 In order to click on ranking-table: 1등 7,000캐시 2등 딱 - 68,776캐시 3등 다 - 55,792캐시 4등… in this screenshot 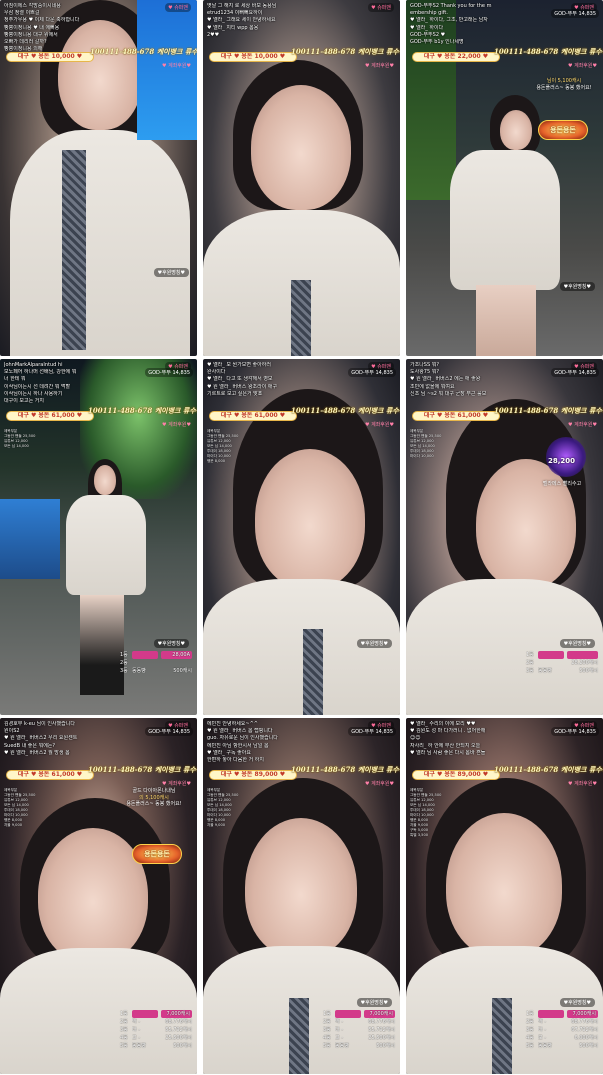, I will do `click(156, 1030)`.